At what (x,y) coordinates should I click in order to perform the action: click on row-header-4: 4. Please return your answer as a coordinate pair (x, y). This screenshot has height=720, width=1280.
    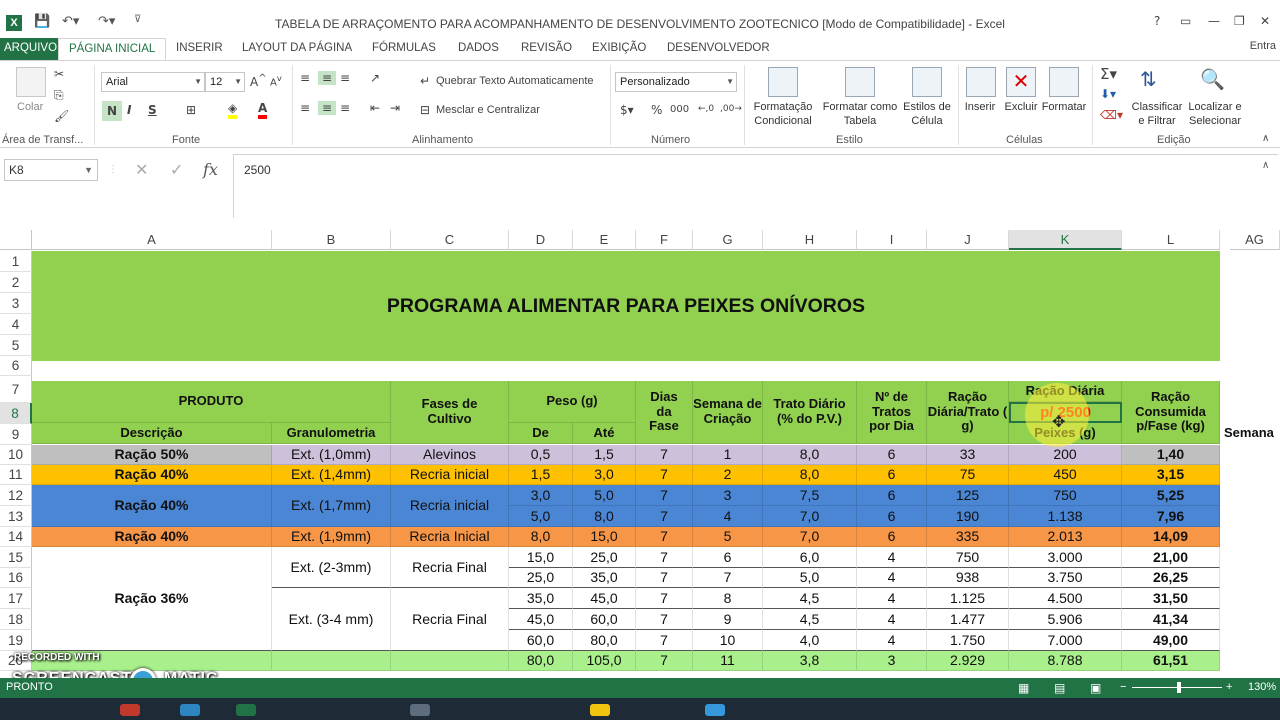
    Looking at the image, I should click on (16, 324).